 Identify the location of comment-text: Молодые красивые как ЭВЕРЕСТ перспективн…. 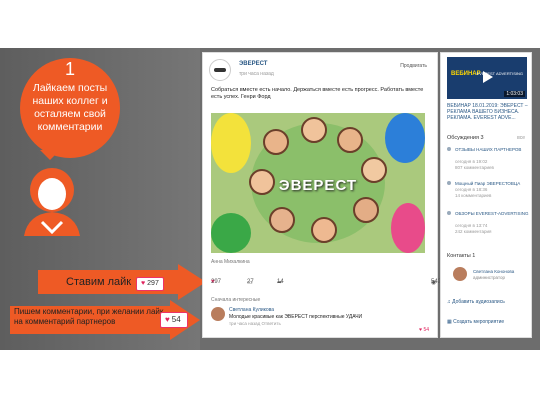
(296, 317).